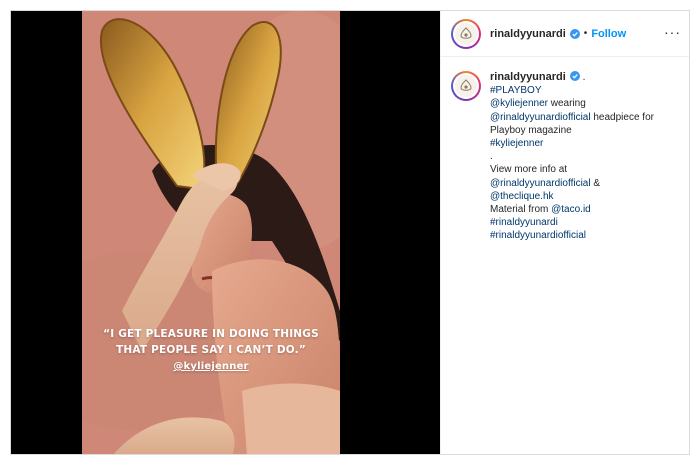 The image size is (700, 465). Describe the element at coordinates (566, 104) in the screenshot. I see `caption-text: wearing` at that location.